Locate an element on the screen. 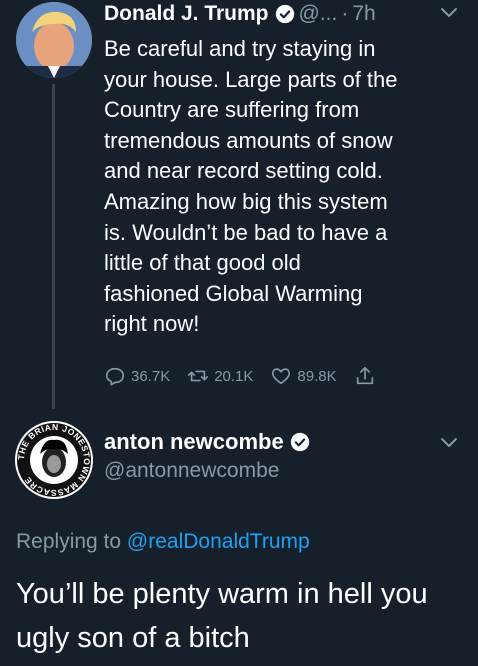  handle: @antonnewcombe is located at coordinates (191, 471).